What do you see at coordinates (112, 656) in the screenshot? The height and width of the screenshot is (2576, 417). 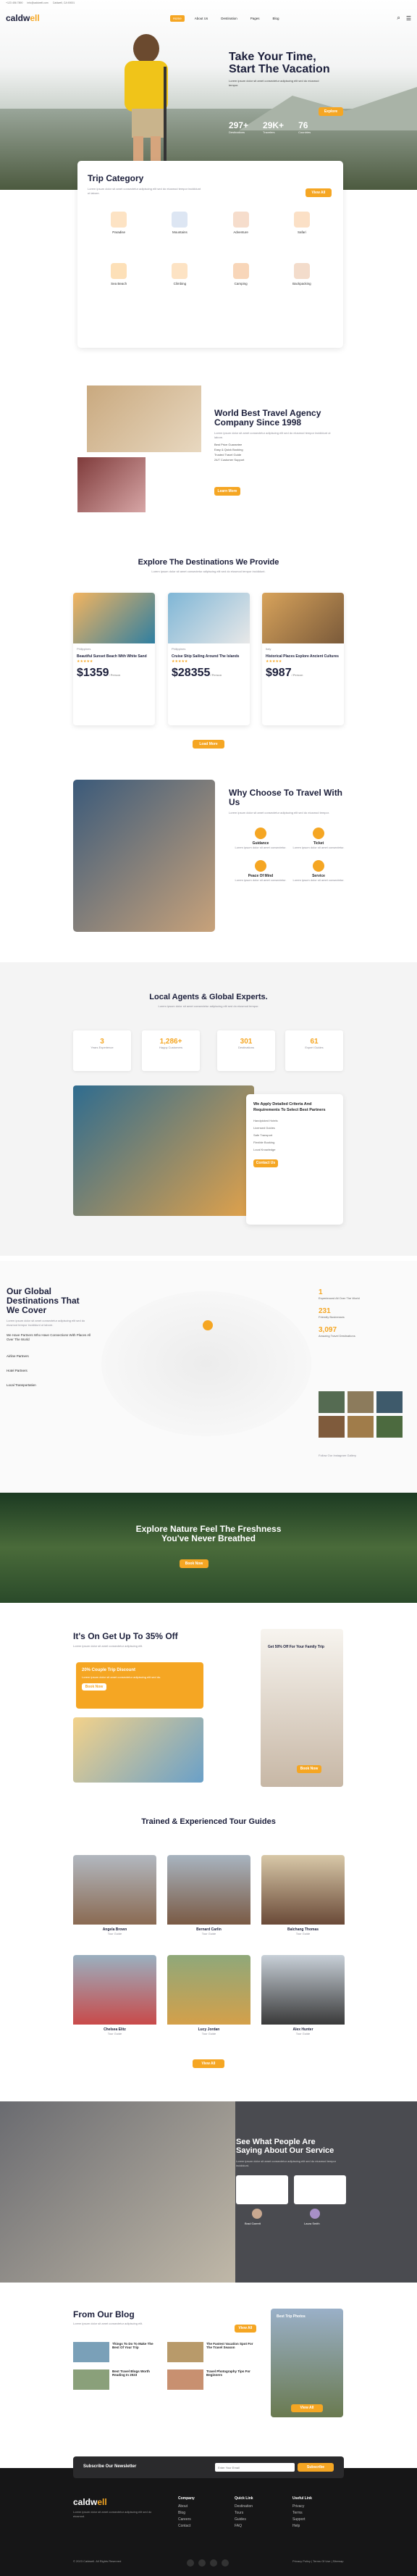 I see `destination-title: Beautiful Sunset Beach With White Sand` at bounding box center [112, 656].